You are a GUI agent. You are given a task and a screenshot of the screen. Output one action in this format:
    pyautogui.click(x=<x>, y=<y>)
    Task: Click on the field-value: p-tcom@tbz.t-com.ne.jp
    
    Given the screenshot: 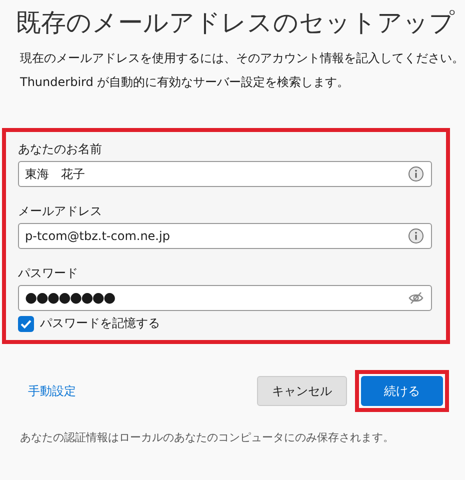 What is the action you would take?
    pyautogui.click(x=97, y=236)
    